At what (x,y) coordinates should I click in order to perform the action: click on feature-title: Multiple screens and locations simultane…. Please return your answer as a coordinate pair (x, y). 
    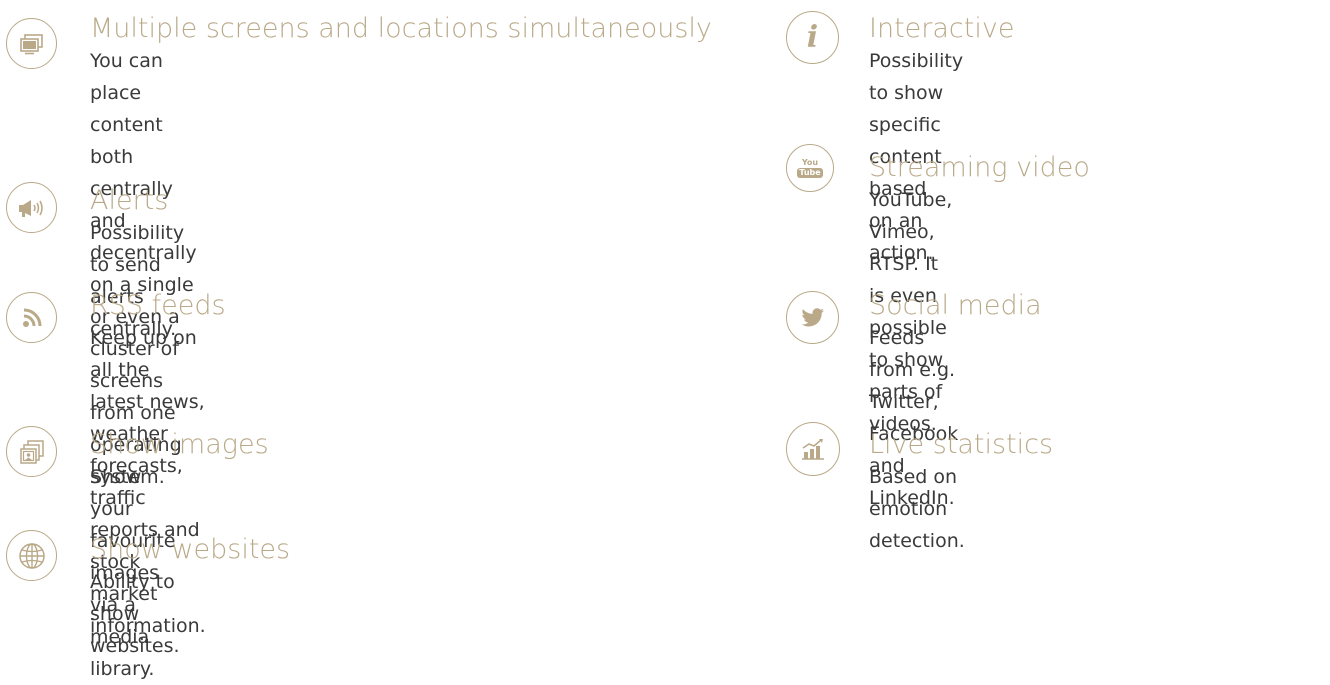
    Looking at the image, I should click on (401, 28).